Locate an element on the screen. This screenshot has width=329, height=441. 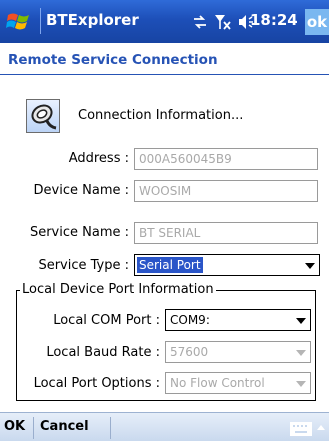
service-type-select: Serial Port is located at coordinates (227, 265).